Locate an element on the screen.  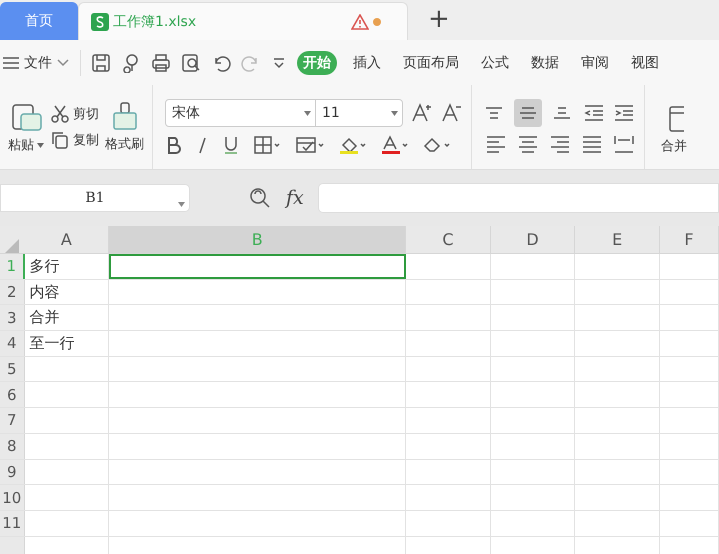
align-middle-icon is located at coordinates (528, 113).